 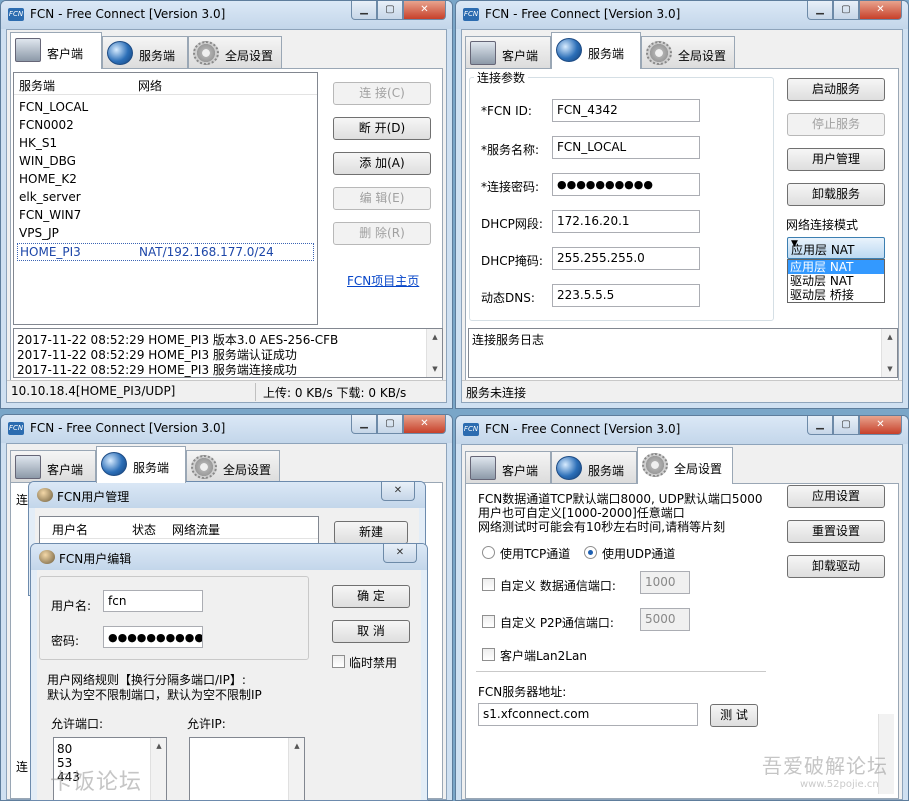 What do you see at coordinates (683, 353) in the screenshot?
I see `service-log: 连接服务日志 ▲ ▼` at bounding box center [683, 353].